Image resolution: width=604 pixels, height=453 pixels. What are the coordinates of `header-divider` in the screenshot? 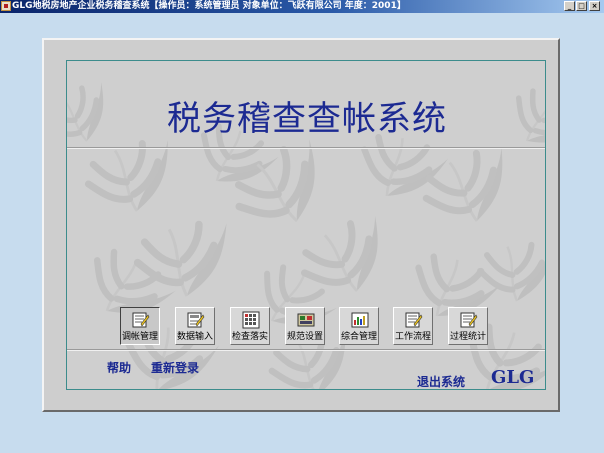 It's located at (306, 148).